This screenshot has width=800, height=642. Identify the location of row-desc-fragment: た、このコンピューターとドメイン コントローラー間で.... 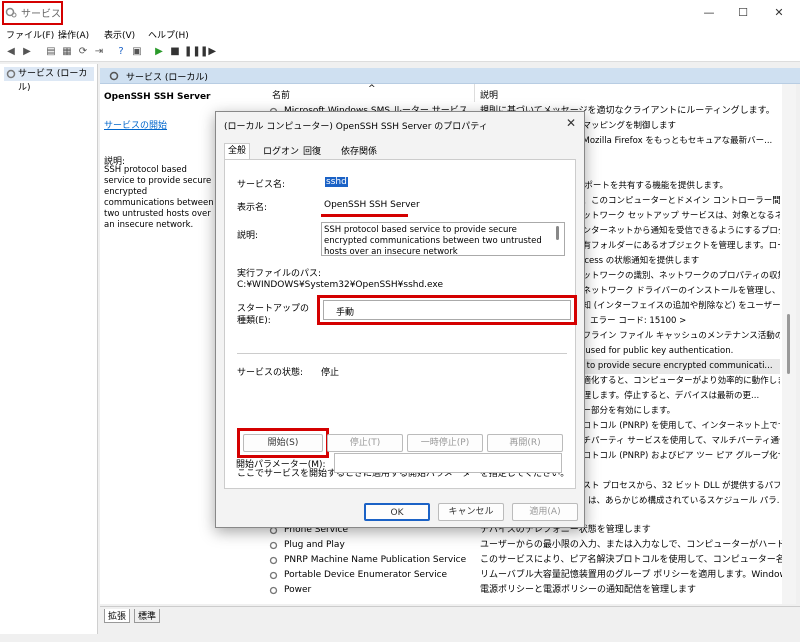
(677, 201).